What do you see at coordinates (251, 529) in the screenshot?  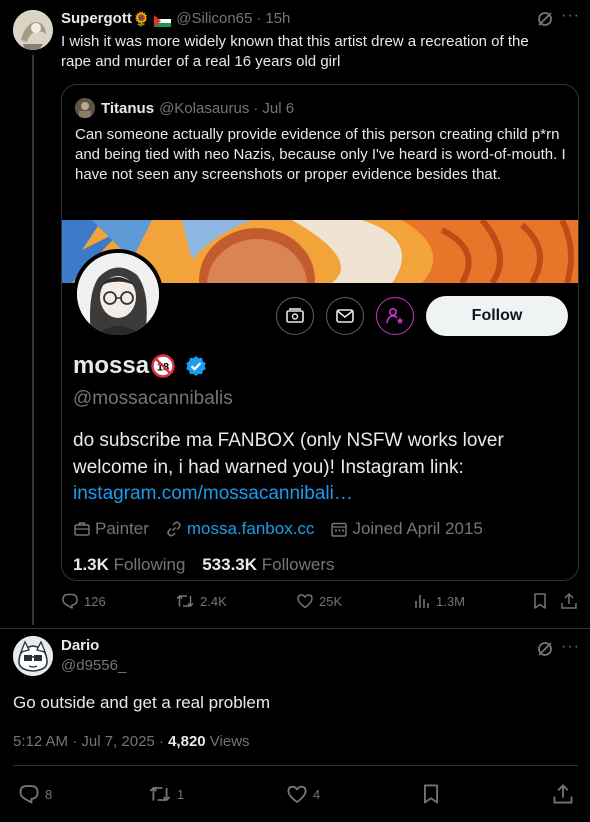 I see `website-link: mossa.fanbox.cc` at bounding box center [251, 529].